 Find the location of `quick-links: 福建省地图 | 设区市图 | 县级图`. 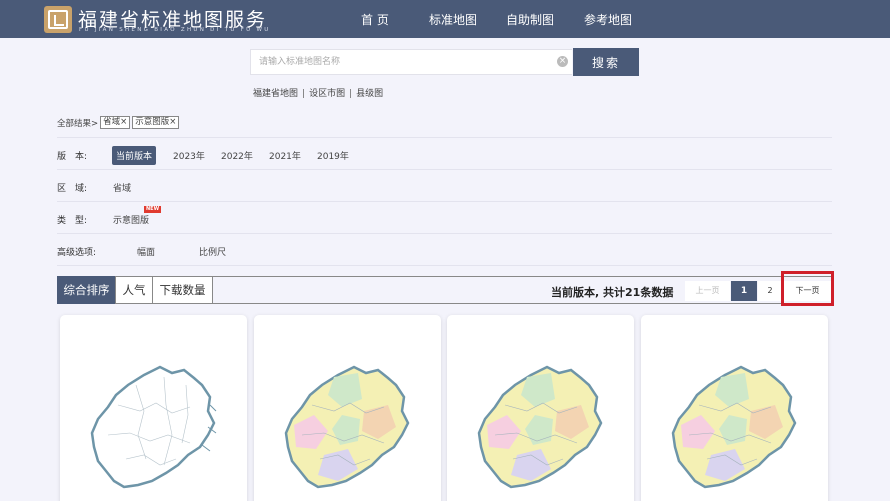

quick-links: 福建省地图 | 设区市图 | 县级图 is located at coordinates (318, 92).